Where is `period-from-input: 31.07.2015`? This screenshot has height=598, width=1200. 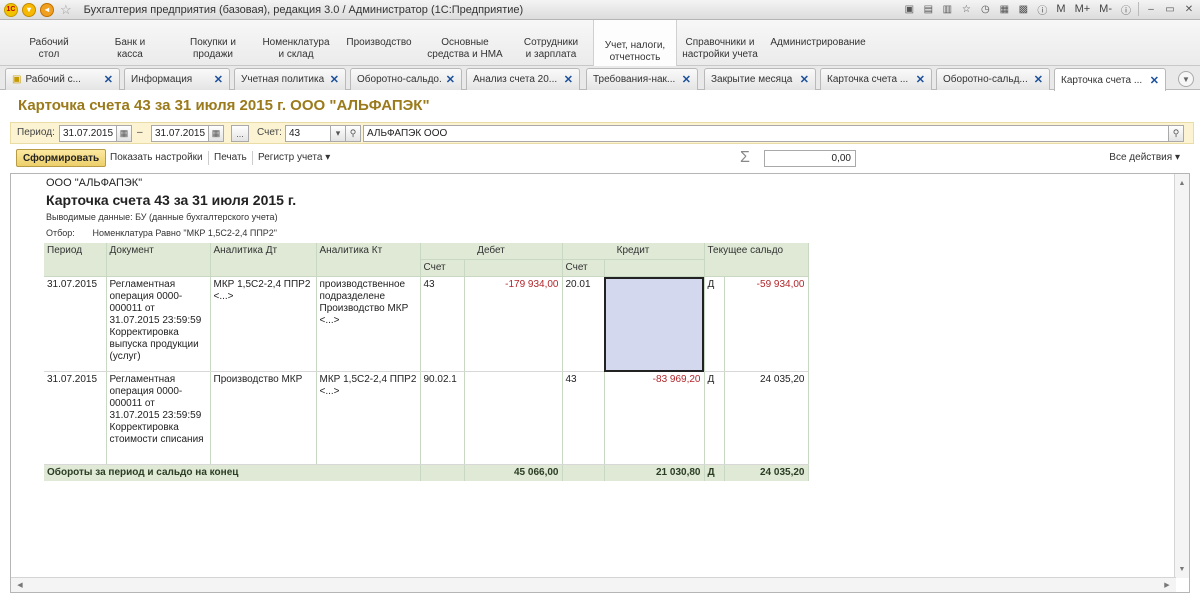 period-from-input: 31.07.2015 is located at coordinates (88, 133).